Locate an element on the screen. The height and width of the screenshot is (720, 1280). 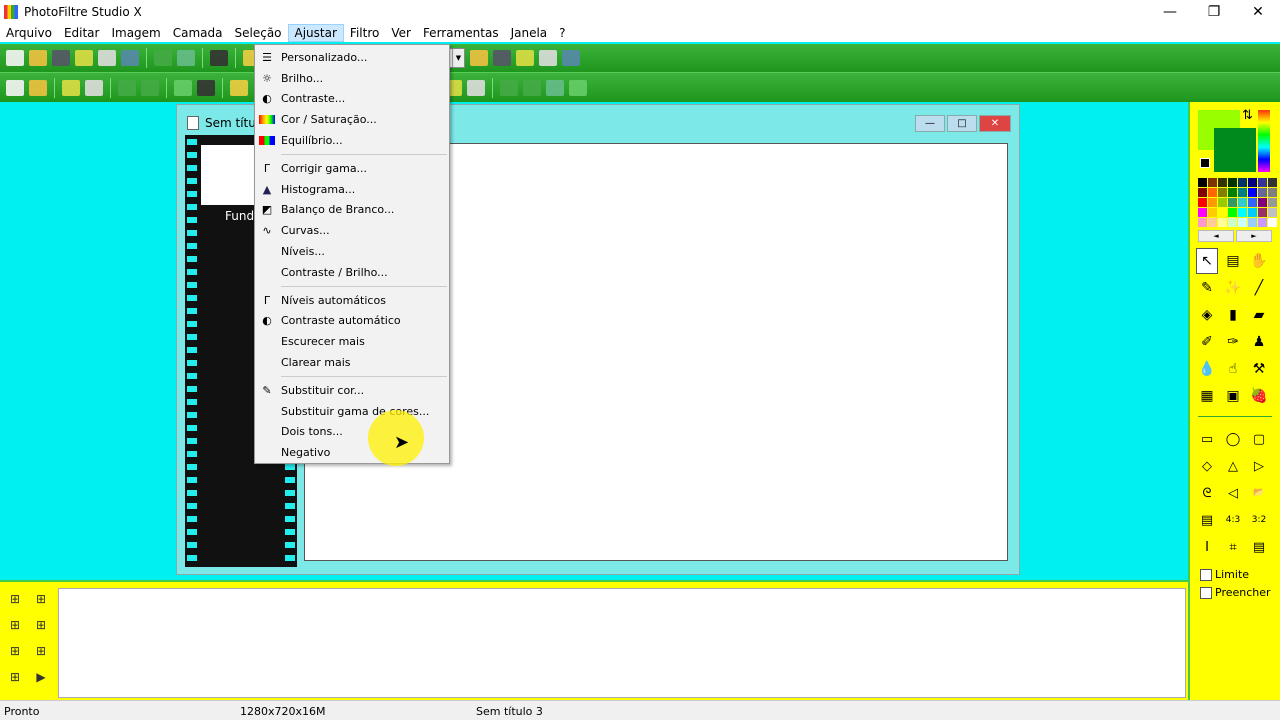
chevron-down-icon: ▼ is located at coordinates (458, 58).